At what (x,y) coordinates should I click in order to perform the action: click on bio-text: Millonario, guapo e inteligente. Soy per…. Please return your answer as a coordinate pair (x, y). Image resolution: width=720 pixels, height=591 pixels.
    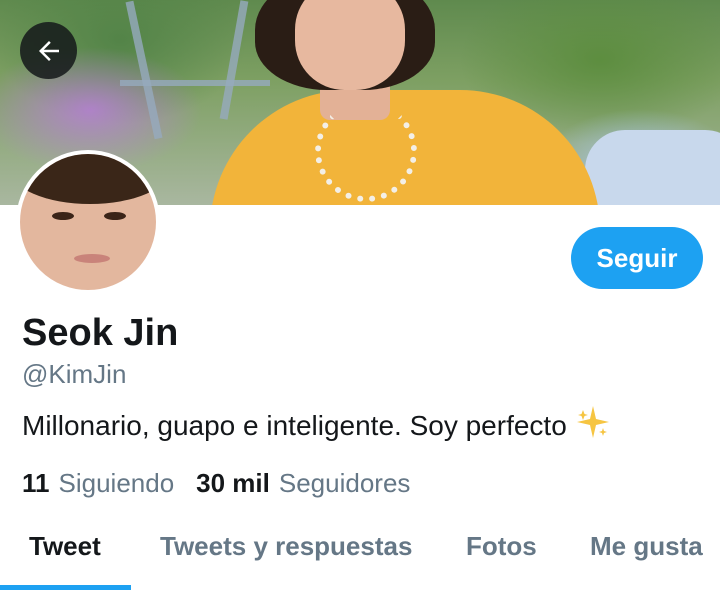
    Looking at the image, I should click on (294, 425).